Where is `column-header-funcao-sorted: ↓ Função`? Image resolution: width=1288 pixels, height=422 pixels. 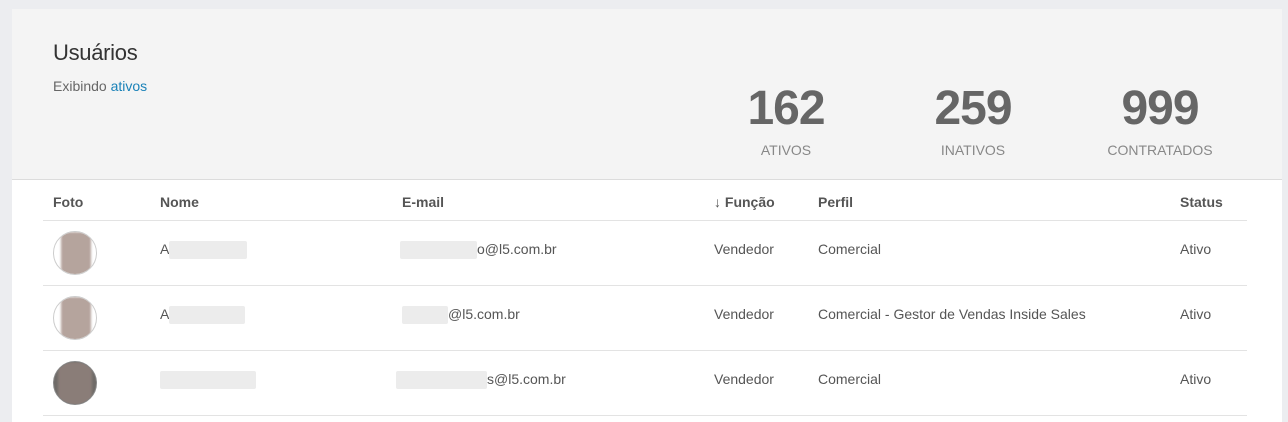
column-header-funcao-sorted: ↓ Função is located at coordinates (744, 202).